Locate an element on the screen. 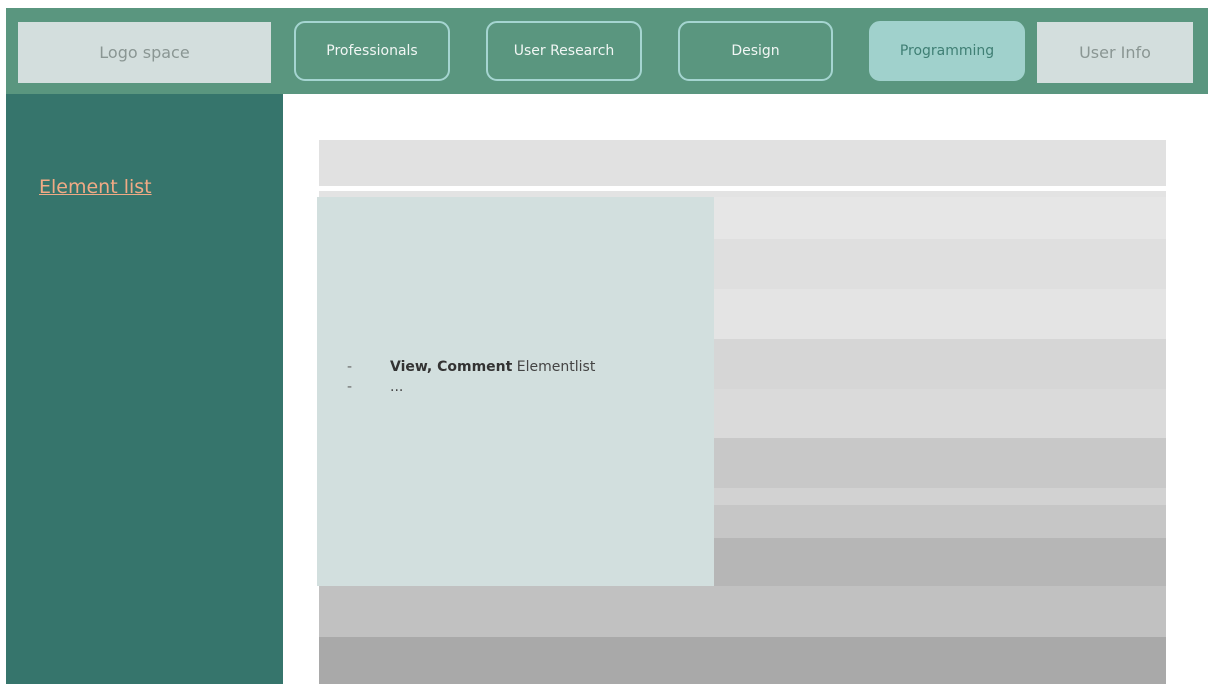  tab-user-research: User Research is located at coordinates (564, 51).